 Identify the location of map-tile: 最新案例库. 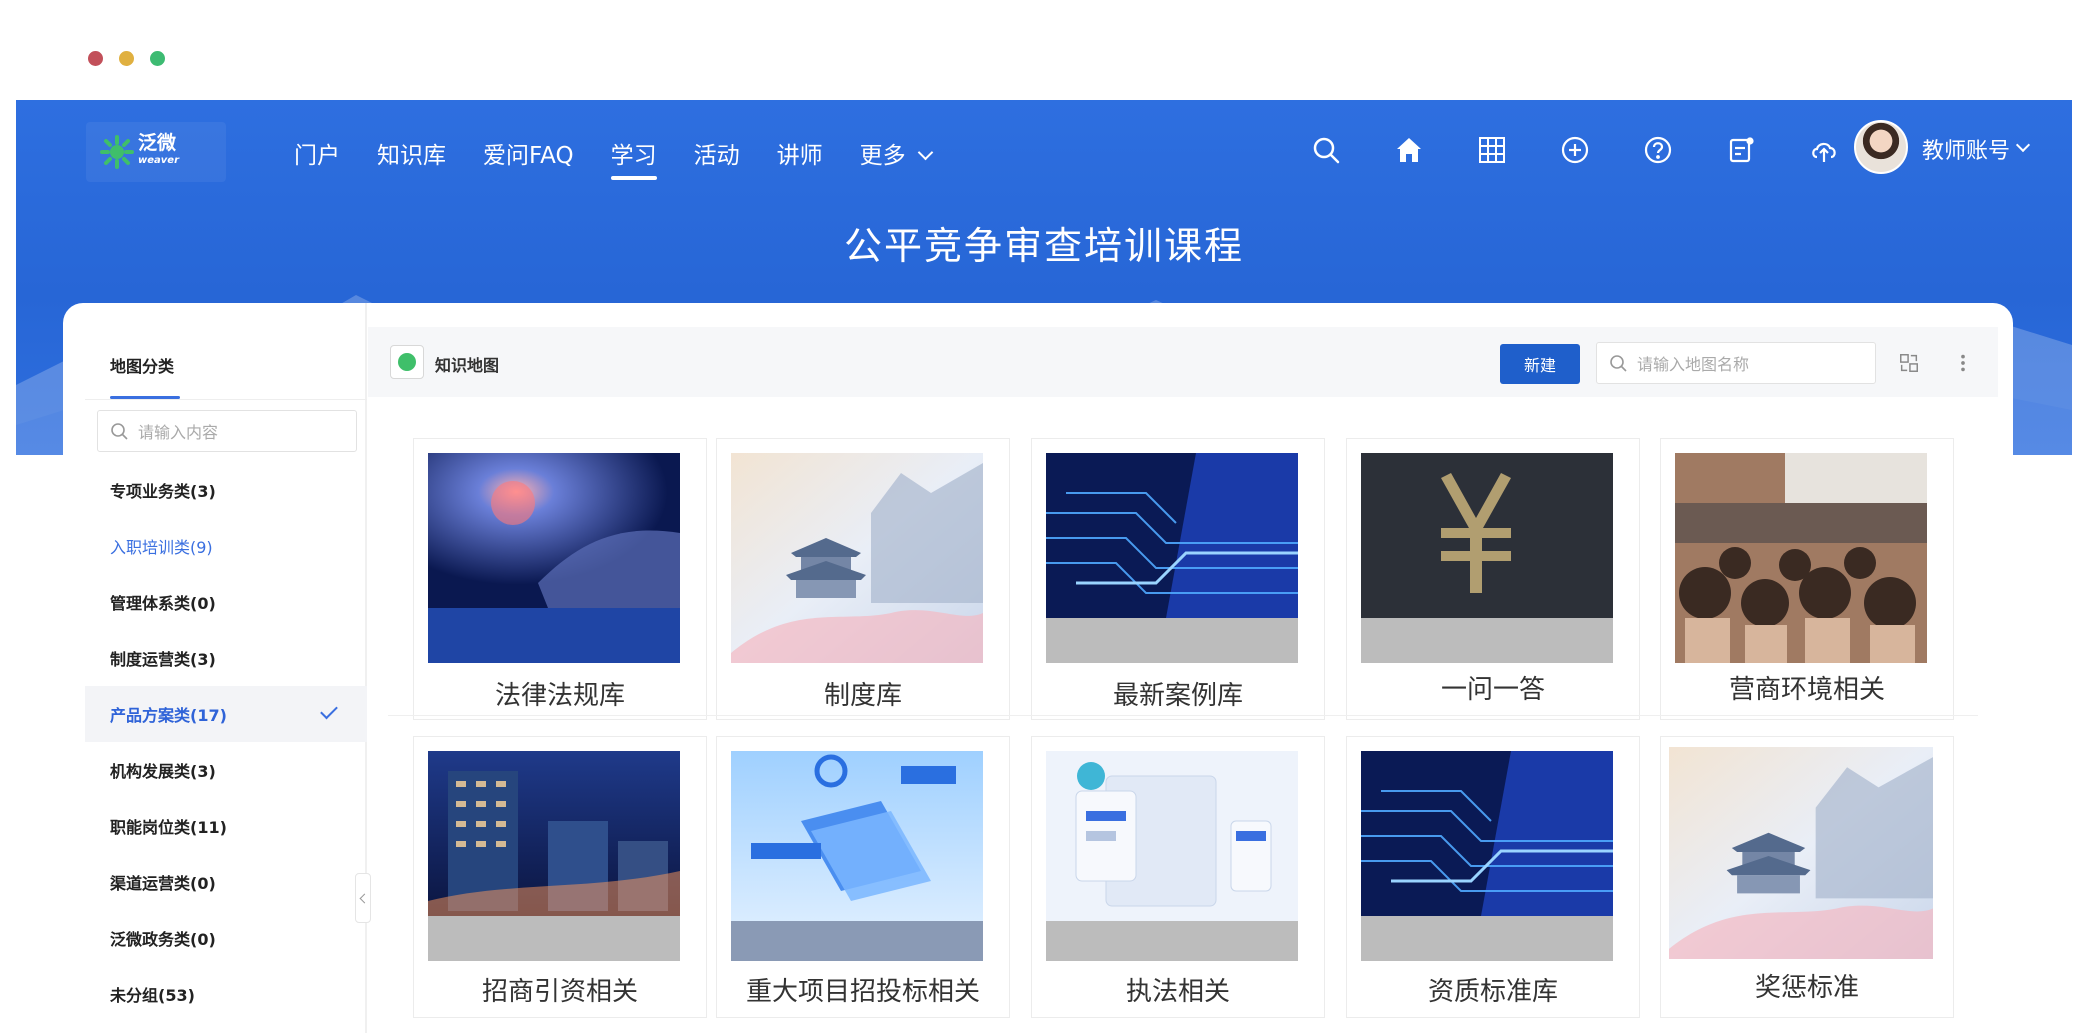
(1178, 579).